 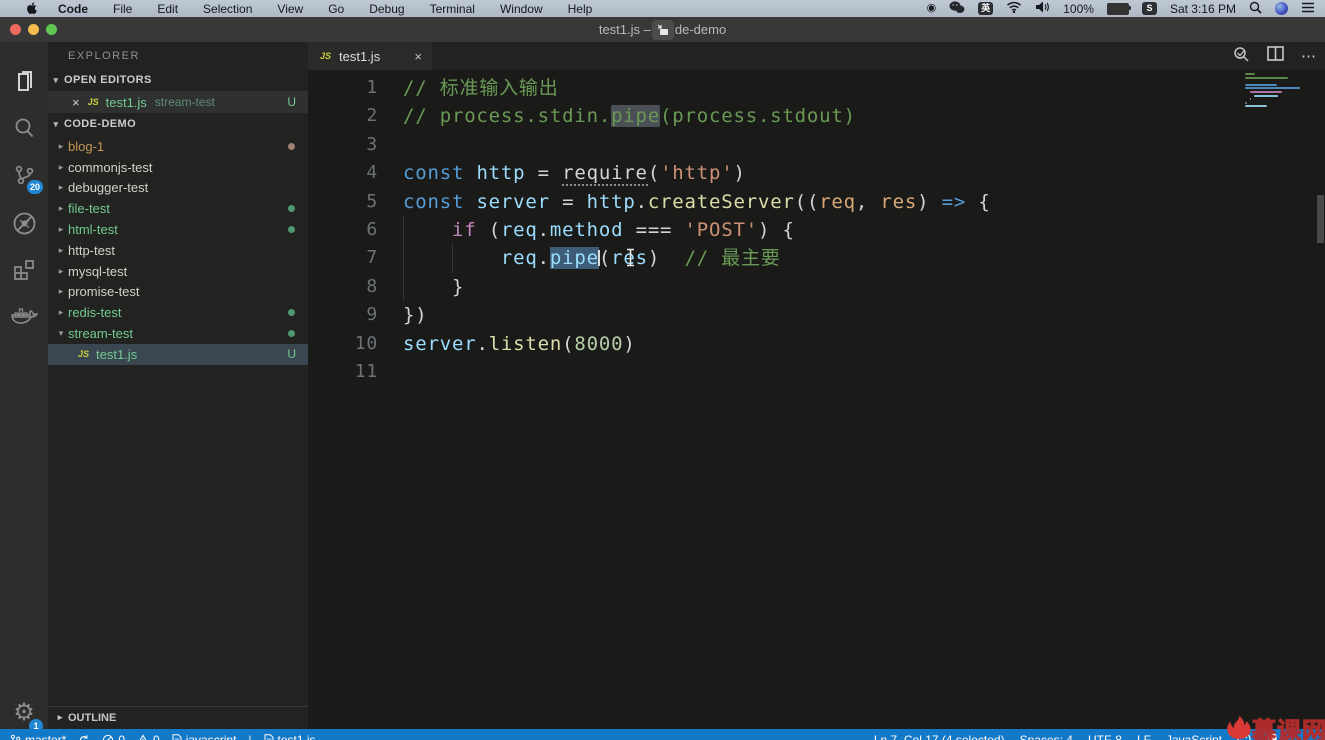 What do you see at coordinates (954, 201) in the screenshot?
I see `token: =>` at bounding box center [954, 201].